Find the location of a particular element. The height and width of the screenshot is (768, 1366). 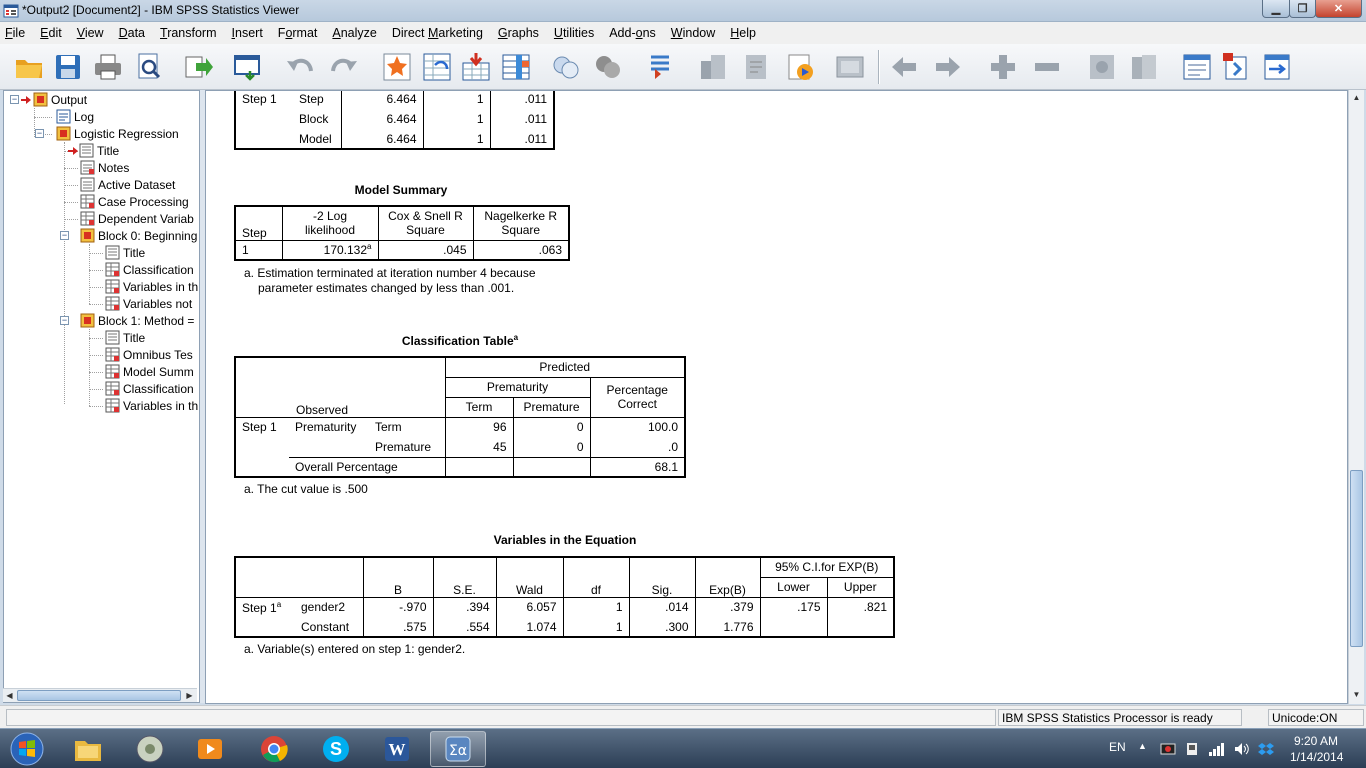

close-button: ✕ is located at coordinates (1338, 9).